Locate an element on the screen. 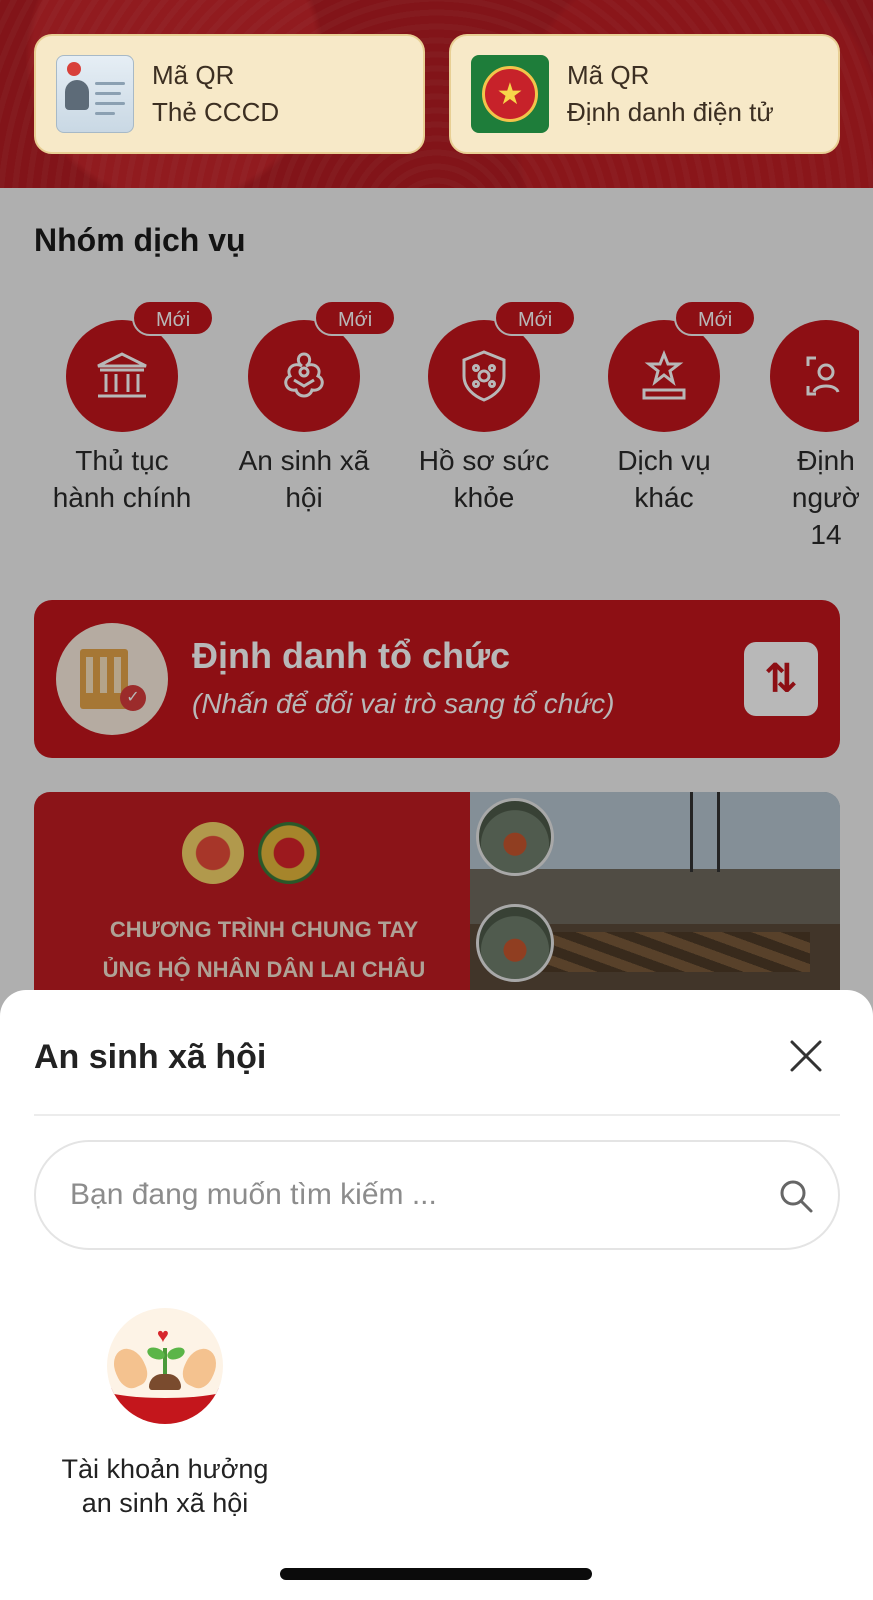 Image resolution: width=873 pixels, height=1600 pixels. qr-vneid-card: ★ Mã QR Định danh điện tử is located at coordinates (644, 94).